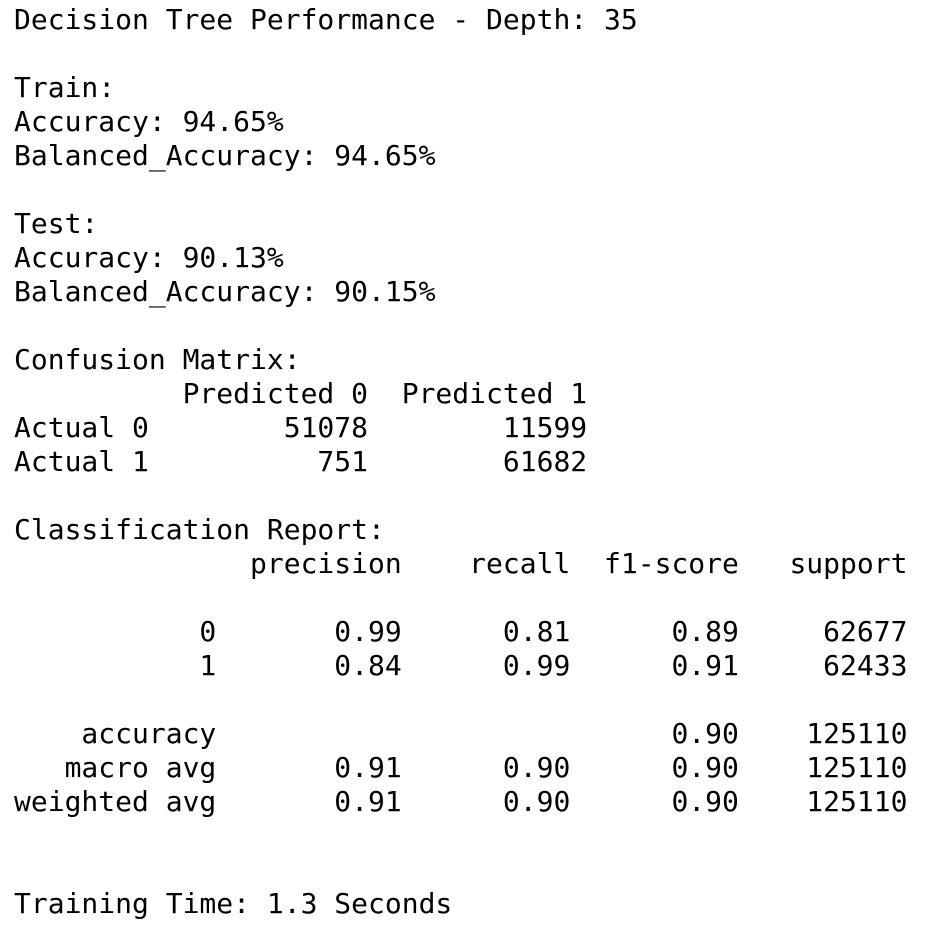  I want to click on training-time: Training Time: 1.3 Seconds, so click(233, 903).